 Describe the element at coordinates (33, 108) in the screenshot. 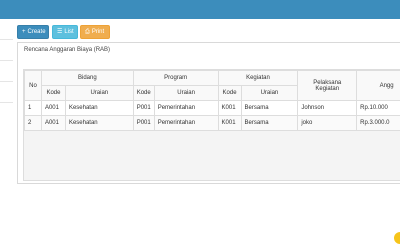

I see `cell-no: 1` at that location.